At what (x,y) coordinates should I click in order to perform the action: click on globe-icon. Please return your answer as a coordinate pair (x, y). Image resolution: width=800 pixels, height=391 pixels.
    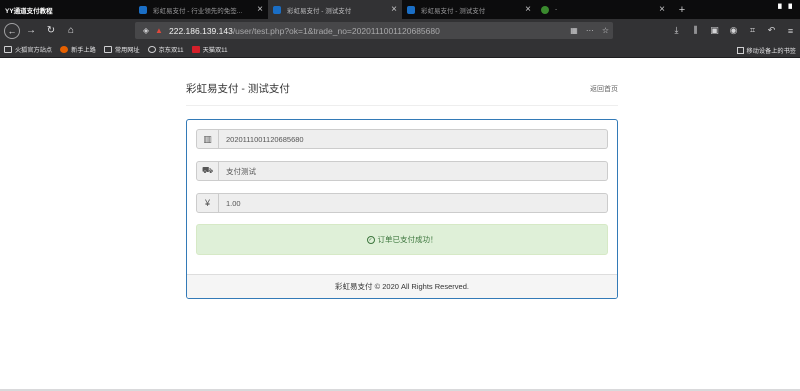
    Looking at the image, I should click on (151, 49).